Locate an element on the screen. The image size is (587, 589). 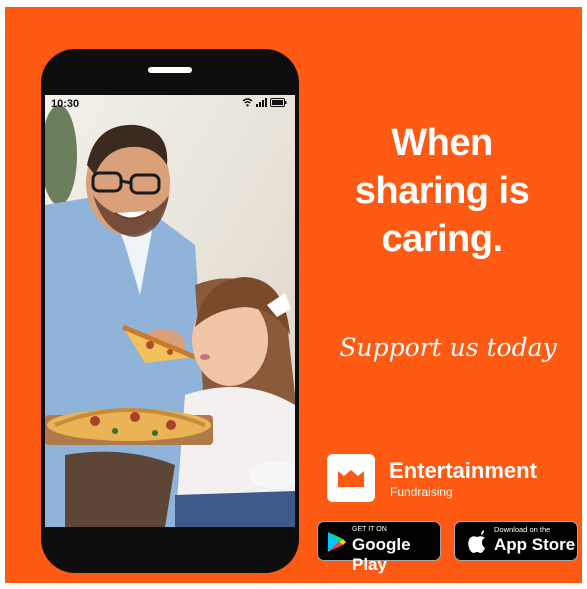
app-store-badge: Download on the App Store is located at coordinates (516, 541).